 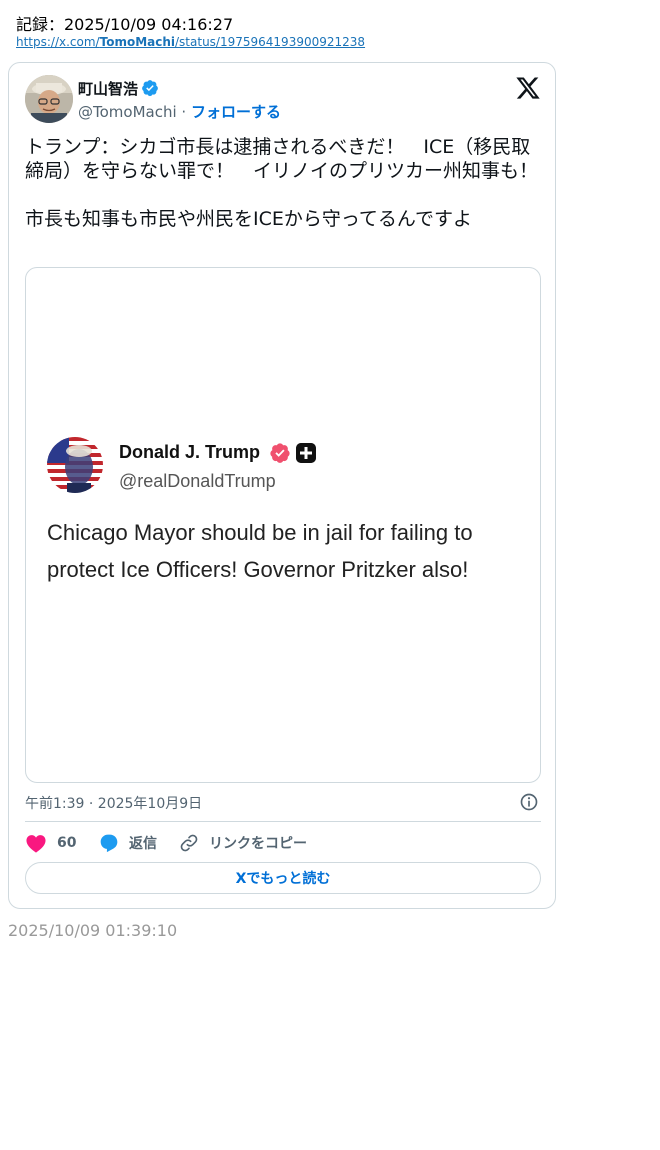 I want to click on like-button: 60, so click(x=50, y=843).